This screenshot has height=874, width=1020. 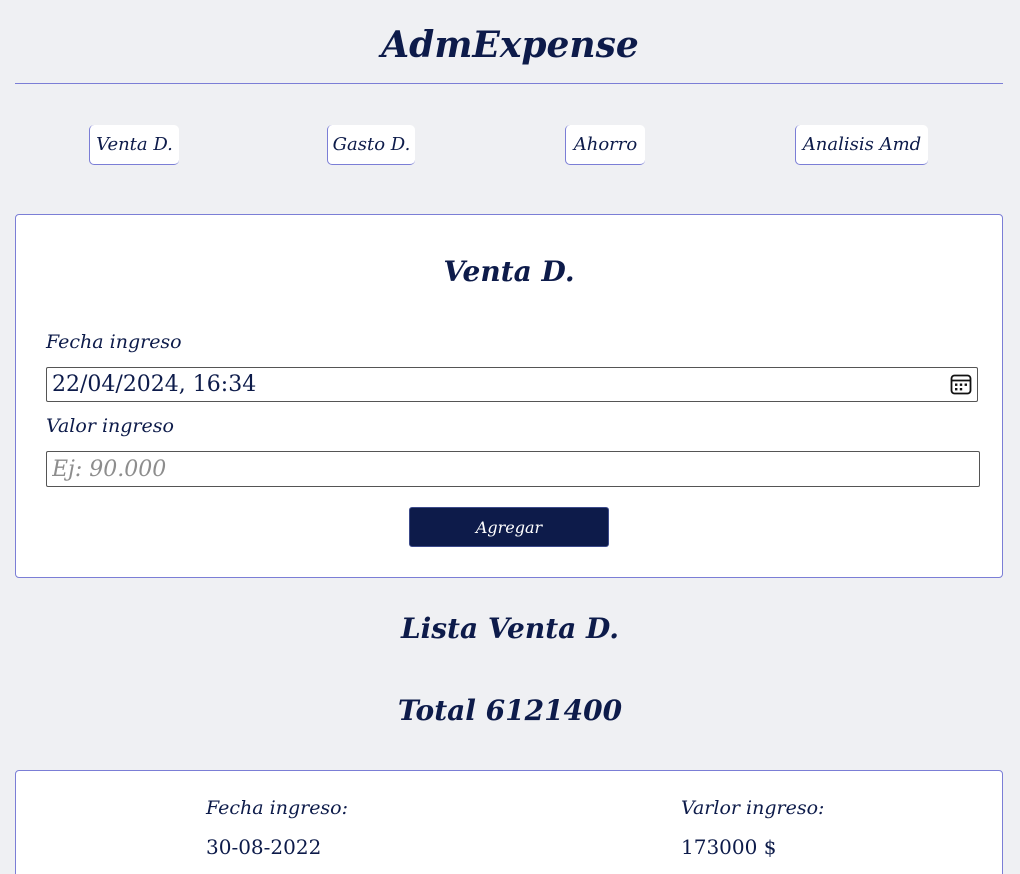 What do you see at coordinates (154, 384) in the screenshot?
I see `date-value: 22/04/2024, 16:34` at bounding box center [154, 384].